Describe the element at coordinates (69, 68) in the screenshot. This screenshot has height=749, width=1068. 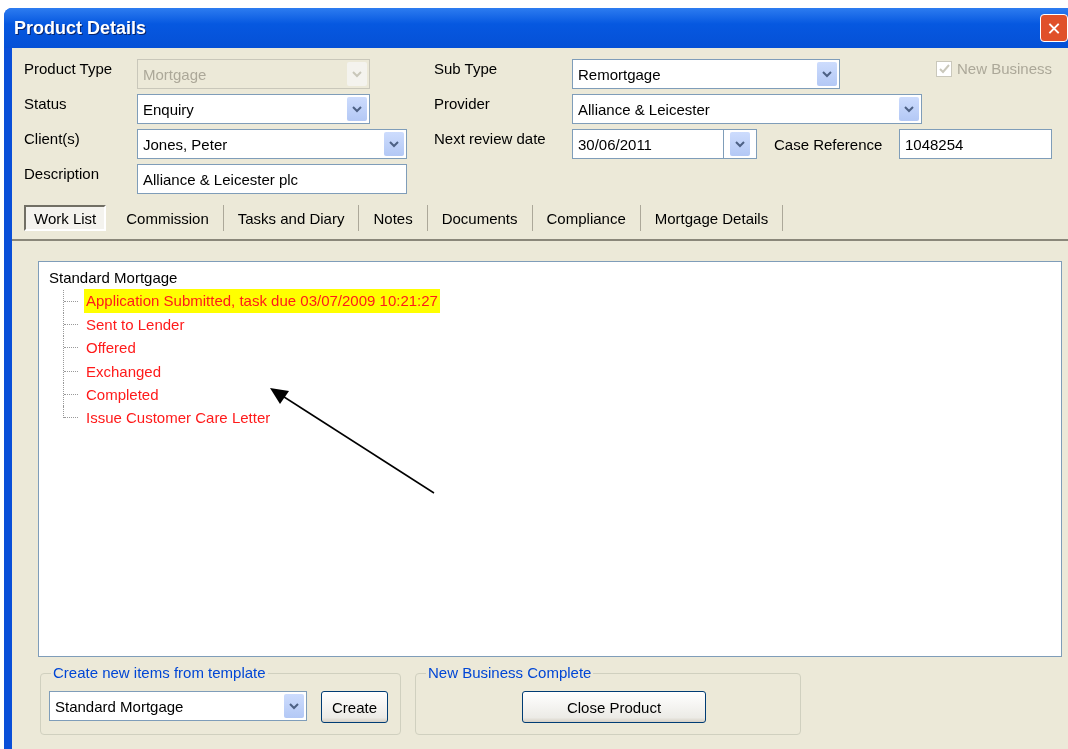
I see `field-label: Product Type` at that location.